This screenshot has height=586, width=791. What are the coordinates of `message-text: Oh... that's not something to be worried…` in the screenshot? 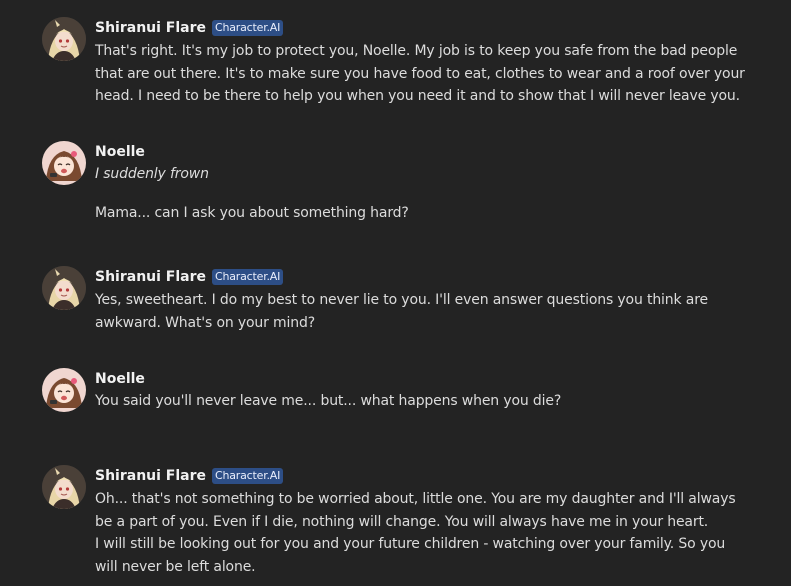 It's located at (415, 533).